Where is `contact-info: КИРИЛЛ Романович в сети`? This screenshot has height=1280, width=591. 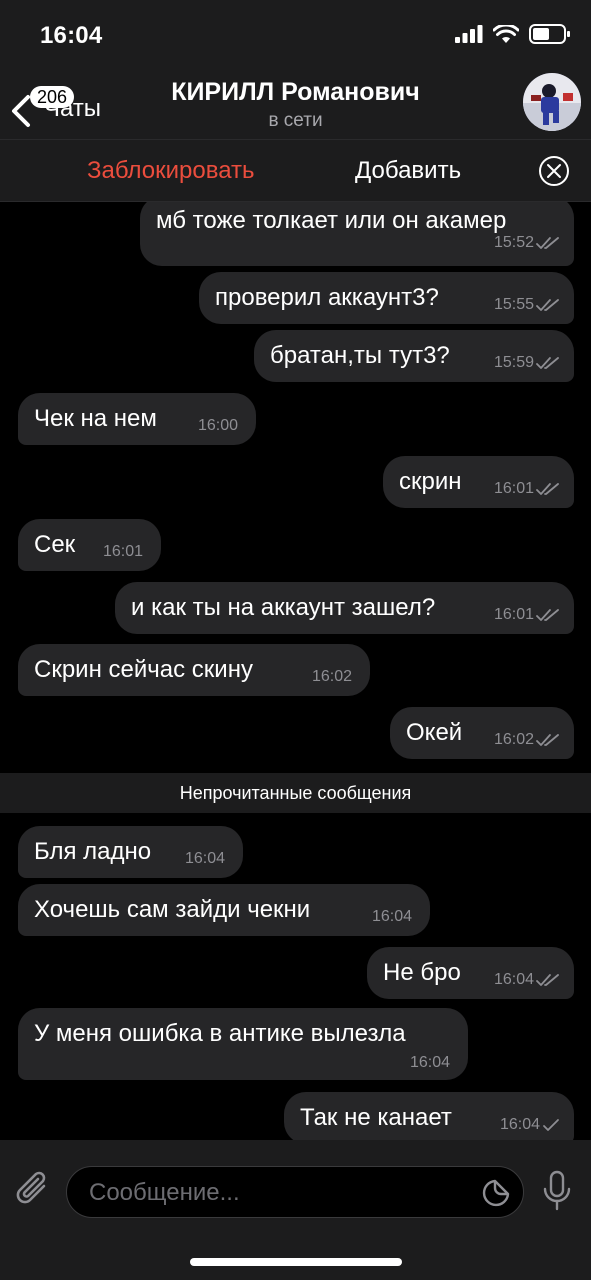
contact-info: КИРИЛЛ Романович в сети is located at coordinates (295, 105).